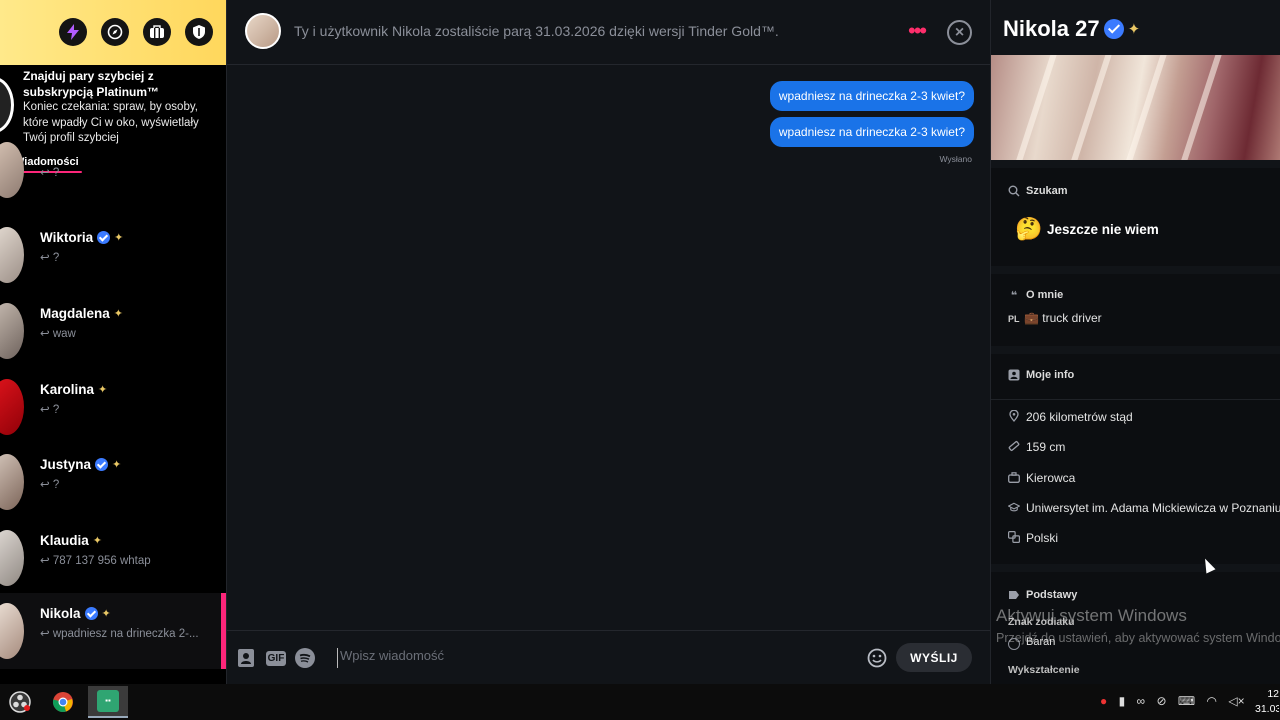  Describe the element at coordinates (917, 31) in the screenshot. I see `more-options-icon: •••` at that location.